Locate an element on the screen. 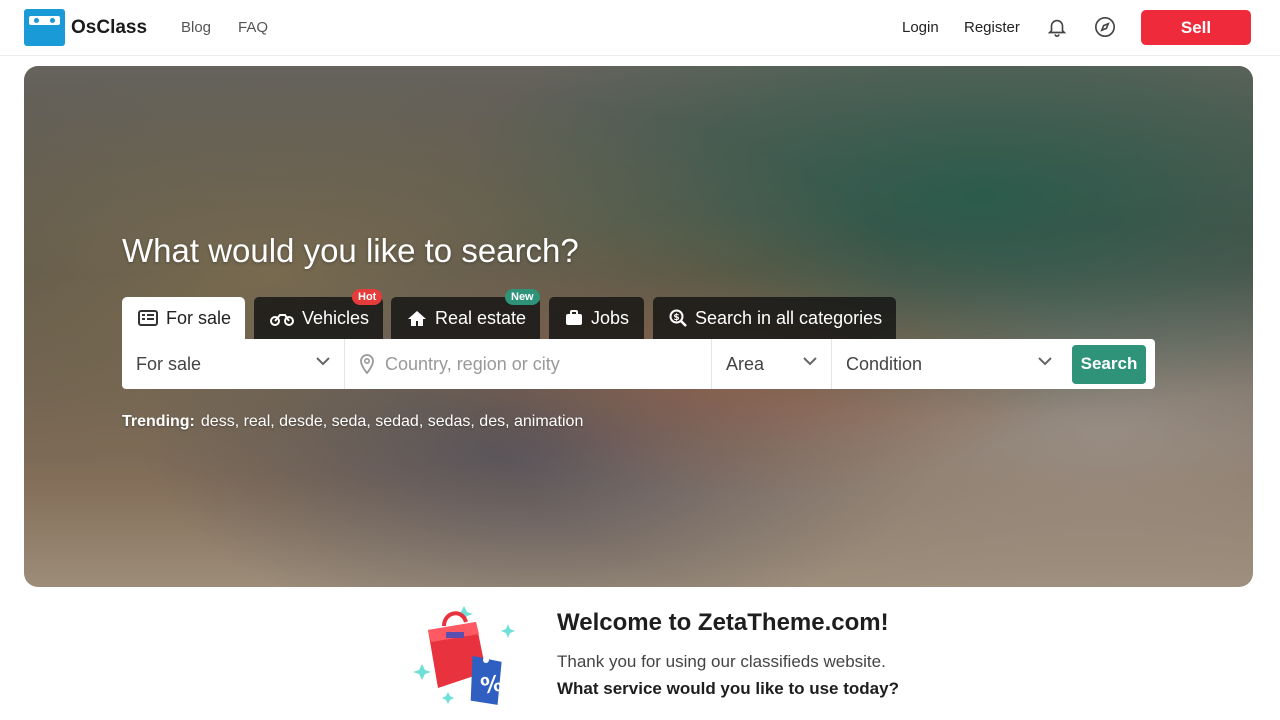 The width and height of the screenshot is (1280, 720). new-badge: New is located at coordinates (522, 297).